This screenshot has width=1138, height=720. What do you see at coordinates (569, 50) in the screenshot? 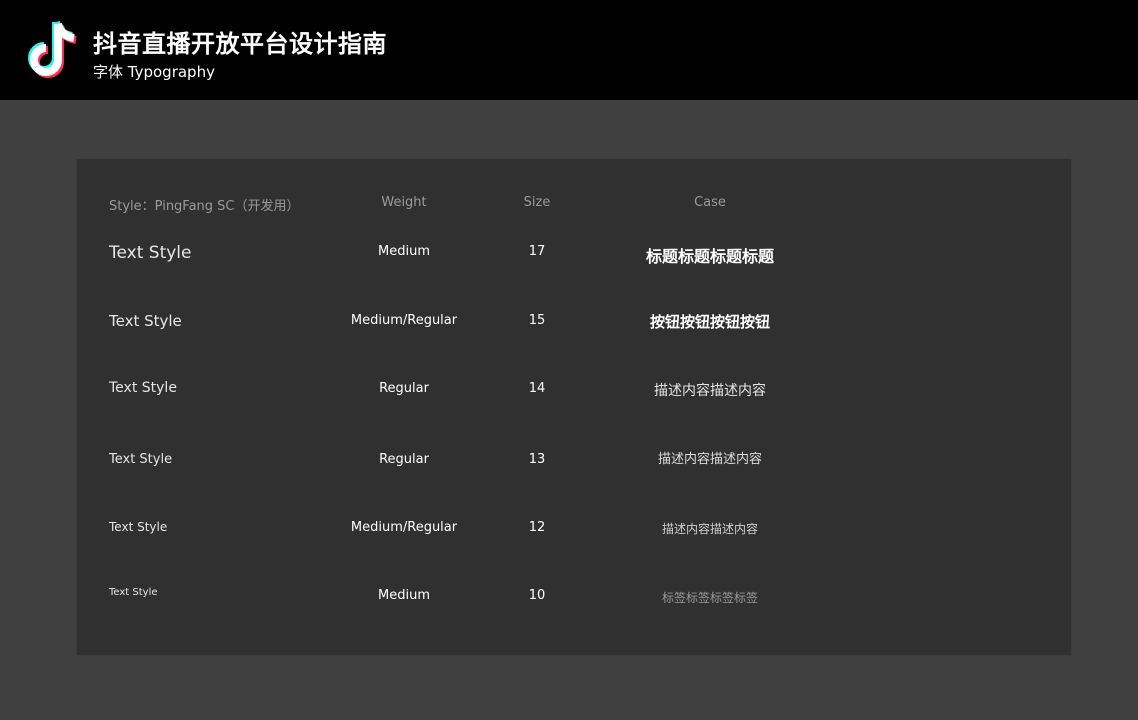
I see `app-header: 抖音直播开放平台设计指南 字体 Typography` at bounding box center [569, 50].